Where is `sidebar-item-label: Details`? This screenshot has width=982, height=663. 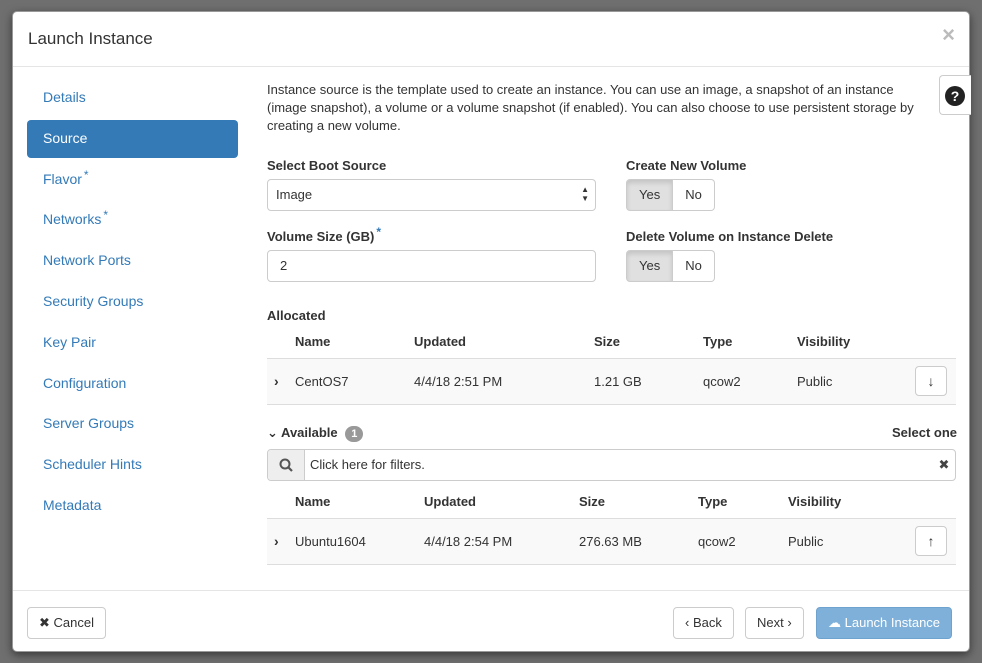 sidebar-item-label: Details is located at coordinates (64, 97).